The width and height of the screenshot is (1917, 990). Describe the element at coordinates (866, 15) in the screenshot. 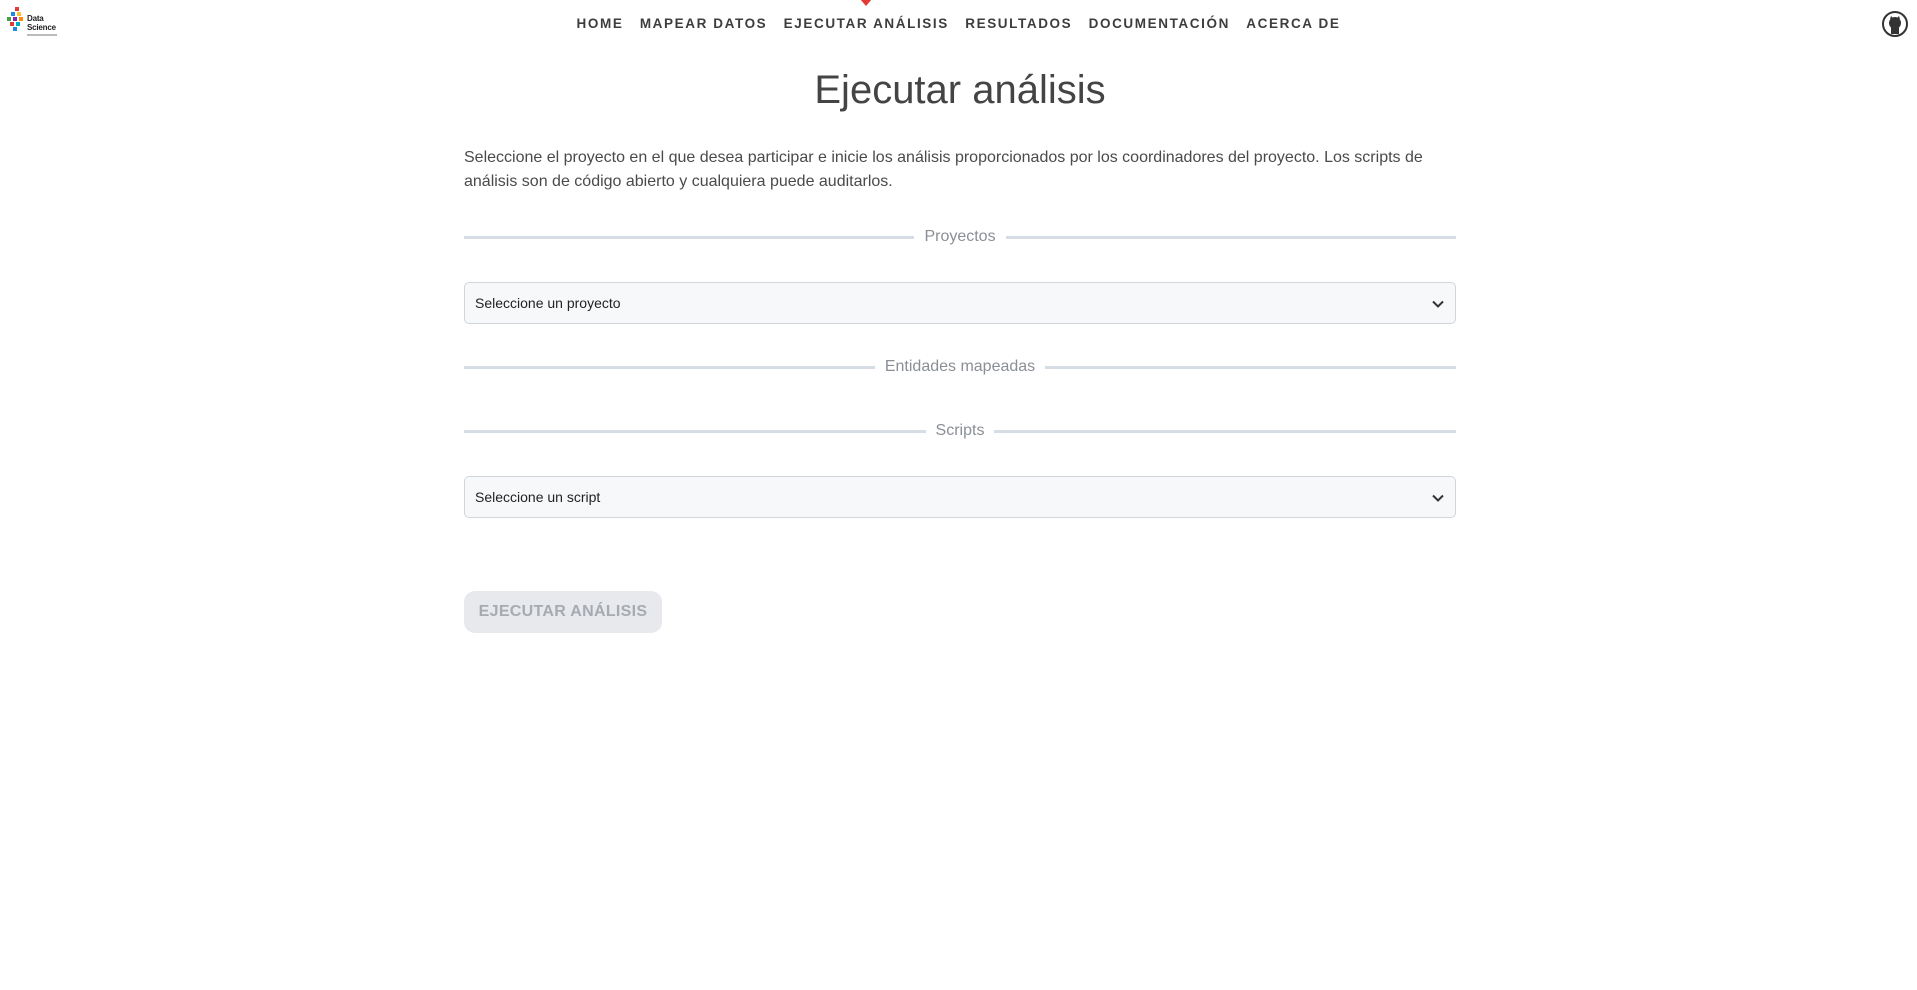

I see `nav-item-ejecutar-analisis: EJECUTAR ANÁLISIS` at that location.